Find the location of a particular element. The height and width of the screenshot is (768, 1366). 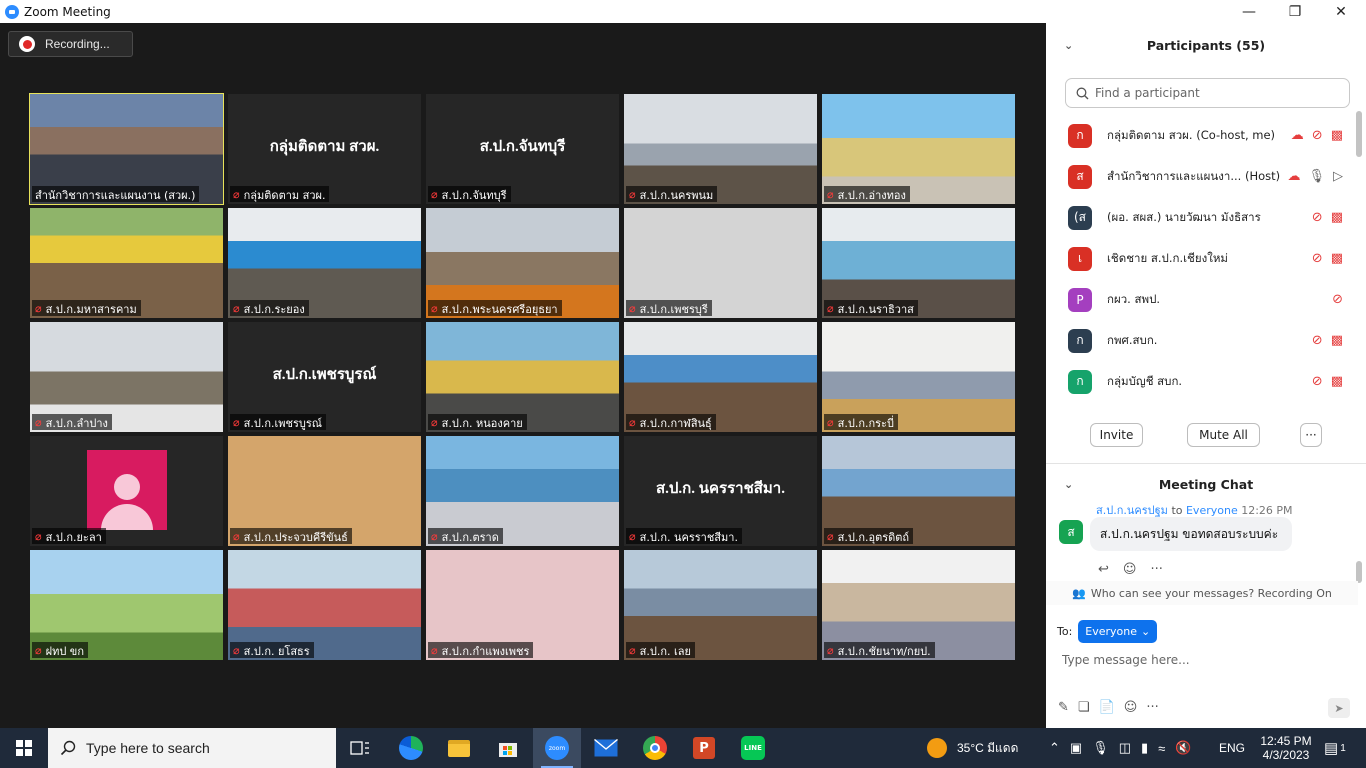

video-tile: ⌀ ส.ป.ก.อุตรดิตถ์ is located at coordinates (918, 491).